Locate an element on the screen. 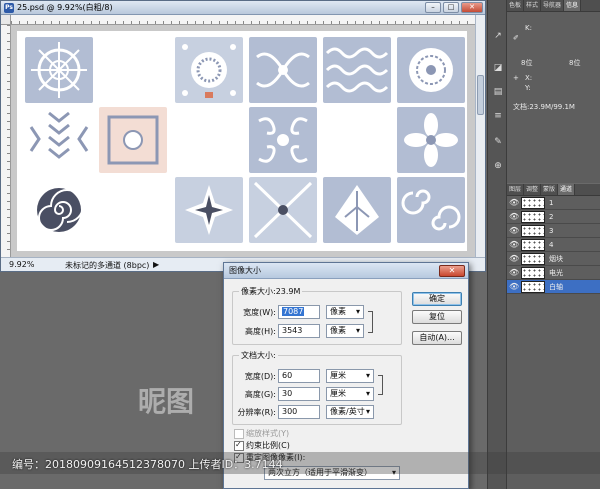 Image resolution: width=600 pixels, height=489 pixels. document-title-bar: Ps 25.psd @ 9.92%(白粗/8) – □ ✕ is located at coordinates (243, 8).